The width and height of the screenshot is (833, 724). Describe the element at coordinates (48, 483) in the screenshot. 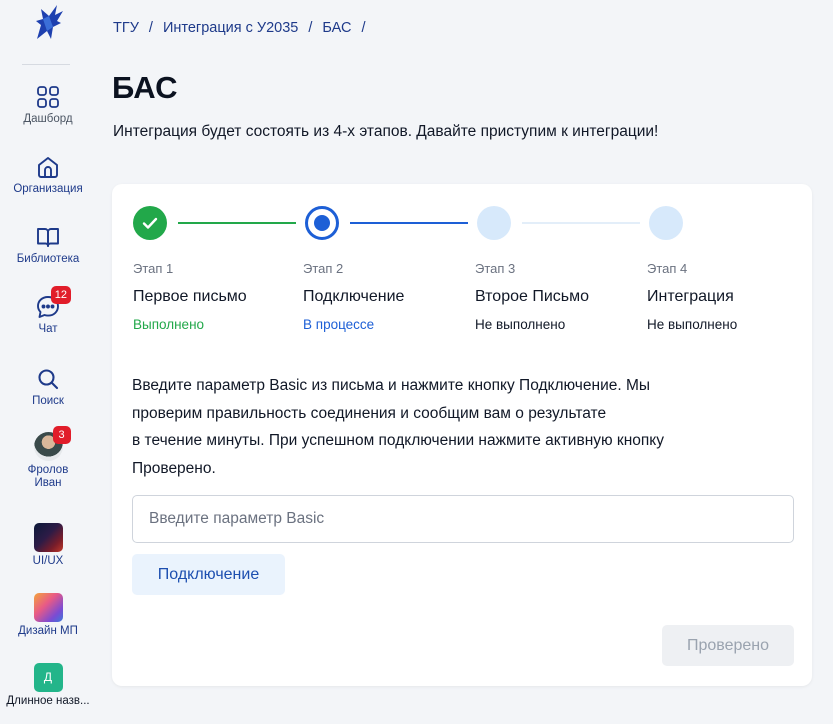

I see `profile-name-line2: Иван` at that location.